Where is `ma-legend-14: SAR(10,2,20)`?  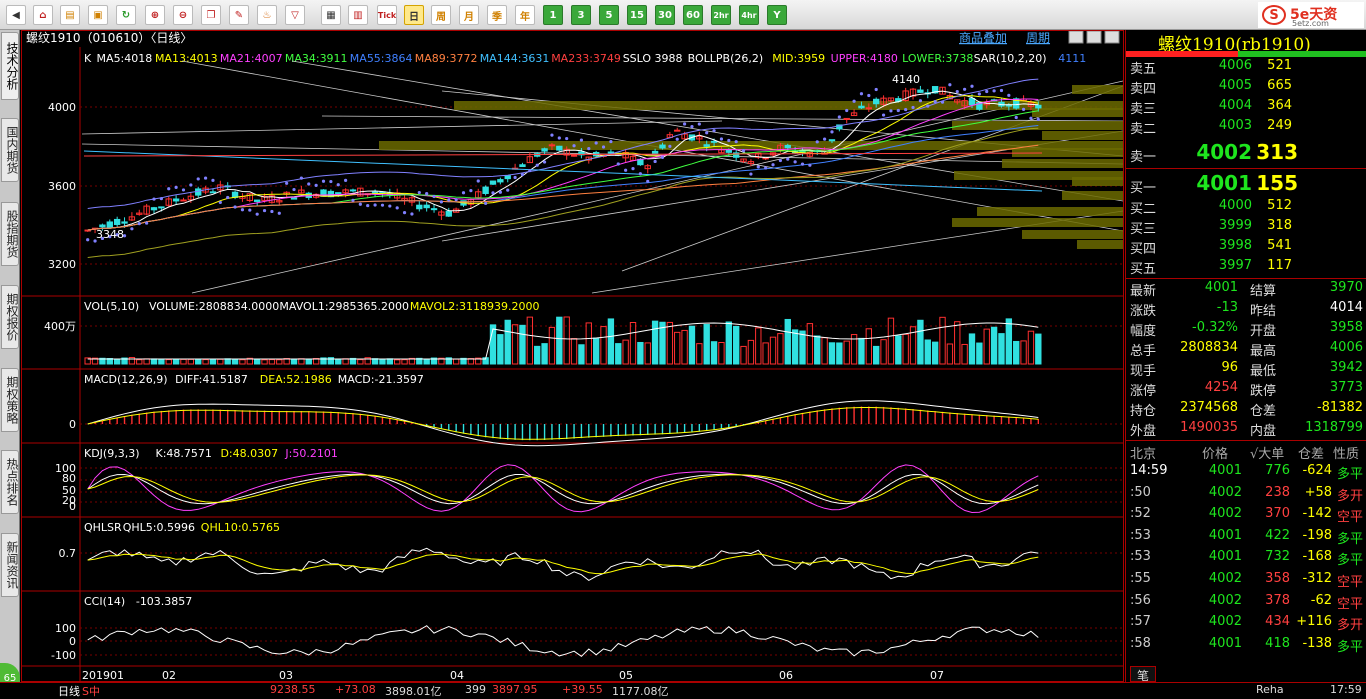 ma-legend-14: SAR(10,2,20) is located at coordinates (1010, 58).